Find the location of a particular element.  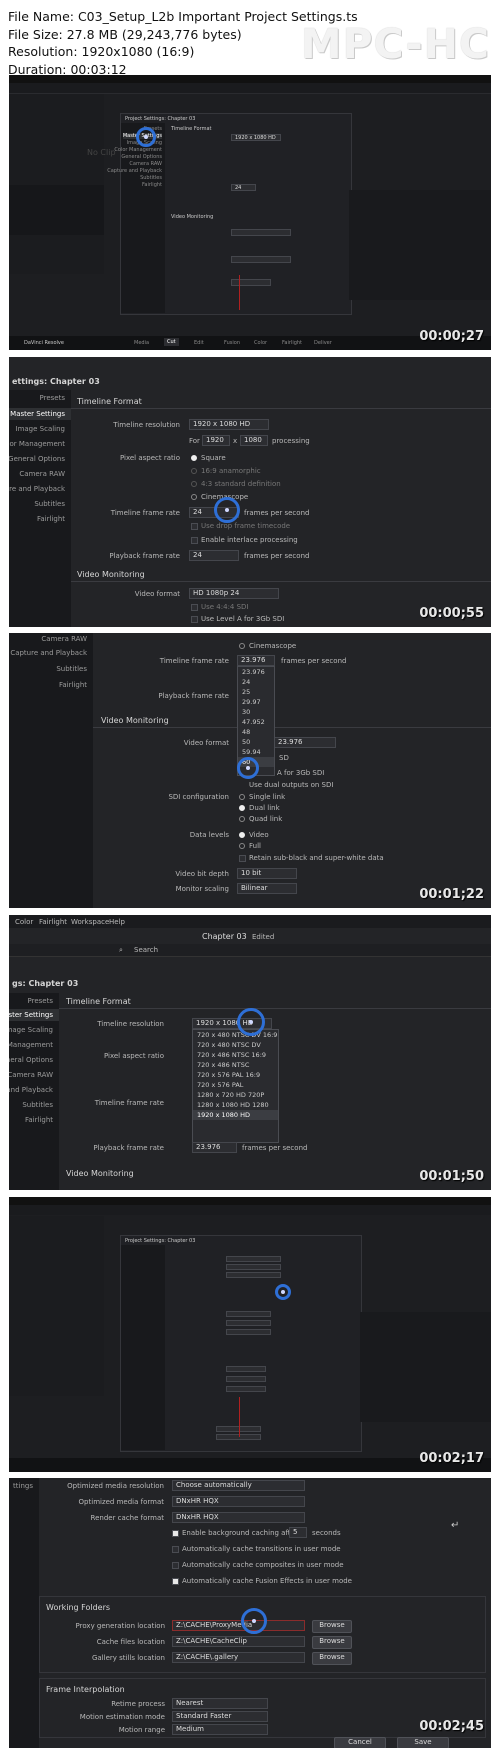

frame-rate-field: 24 is located at coordinates (243, 187).